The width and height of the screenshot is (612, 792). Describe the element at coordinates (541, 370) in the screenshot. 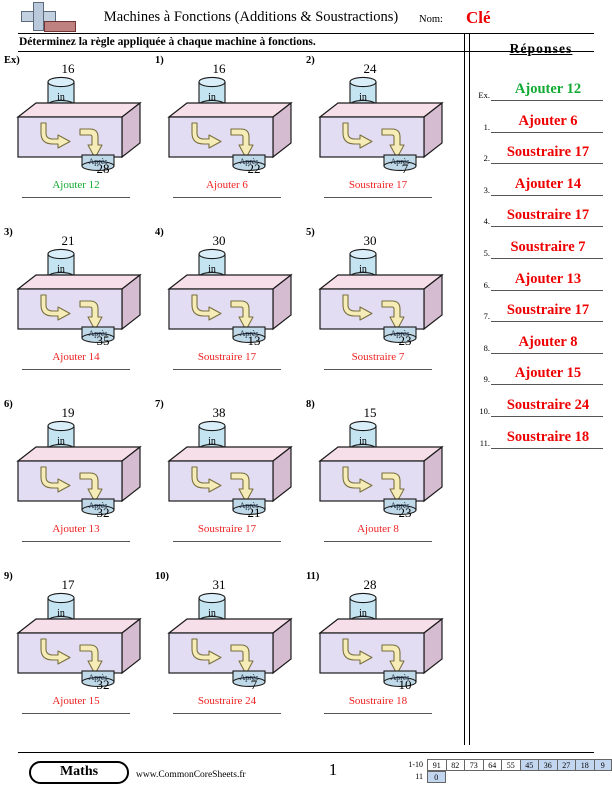

I see `answer-row: 9. Ajouter 15` at that location.